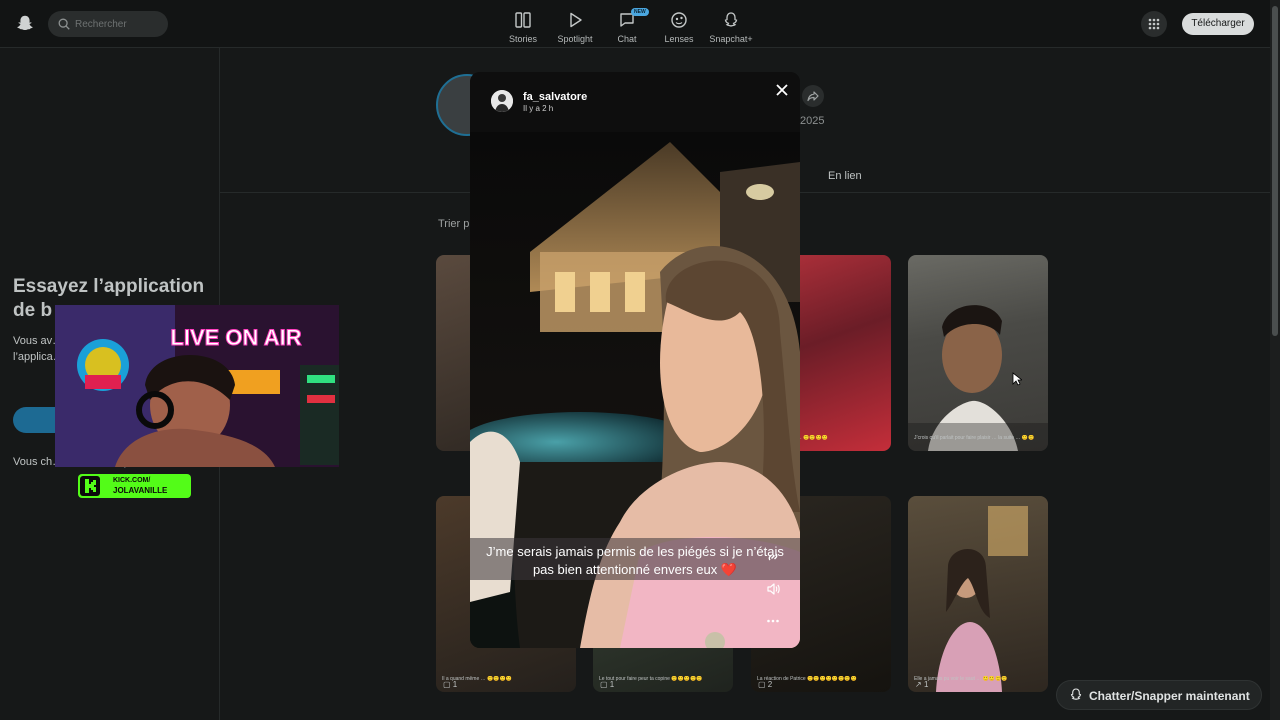  I want to click on story-username: fa_salvatore, so click(555, 97).